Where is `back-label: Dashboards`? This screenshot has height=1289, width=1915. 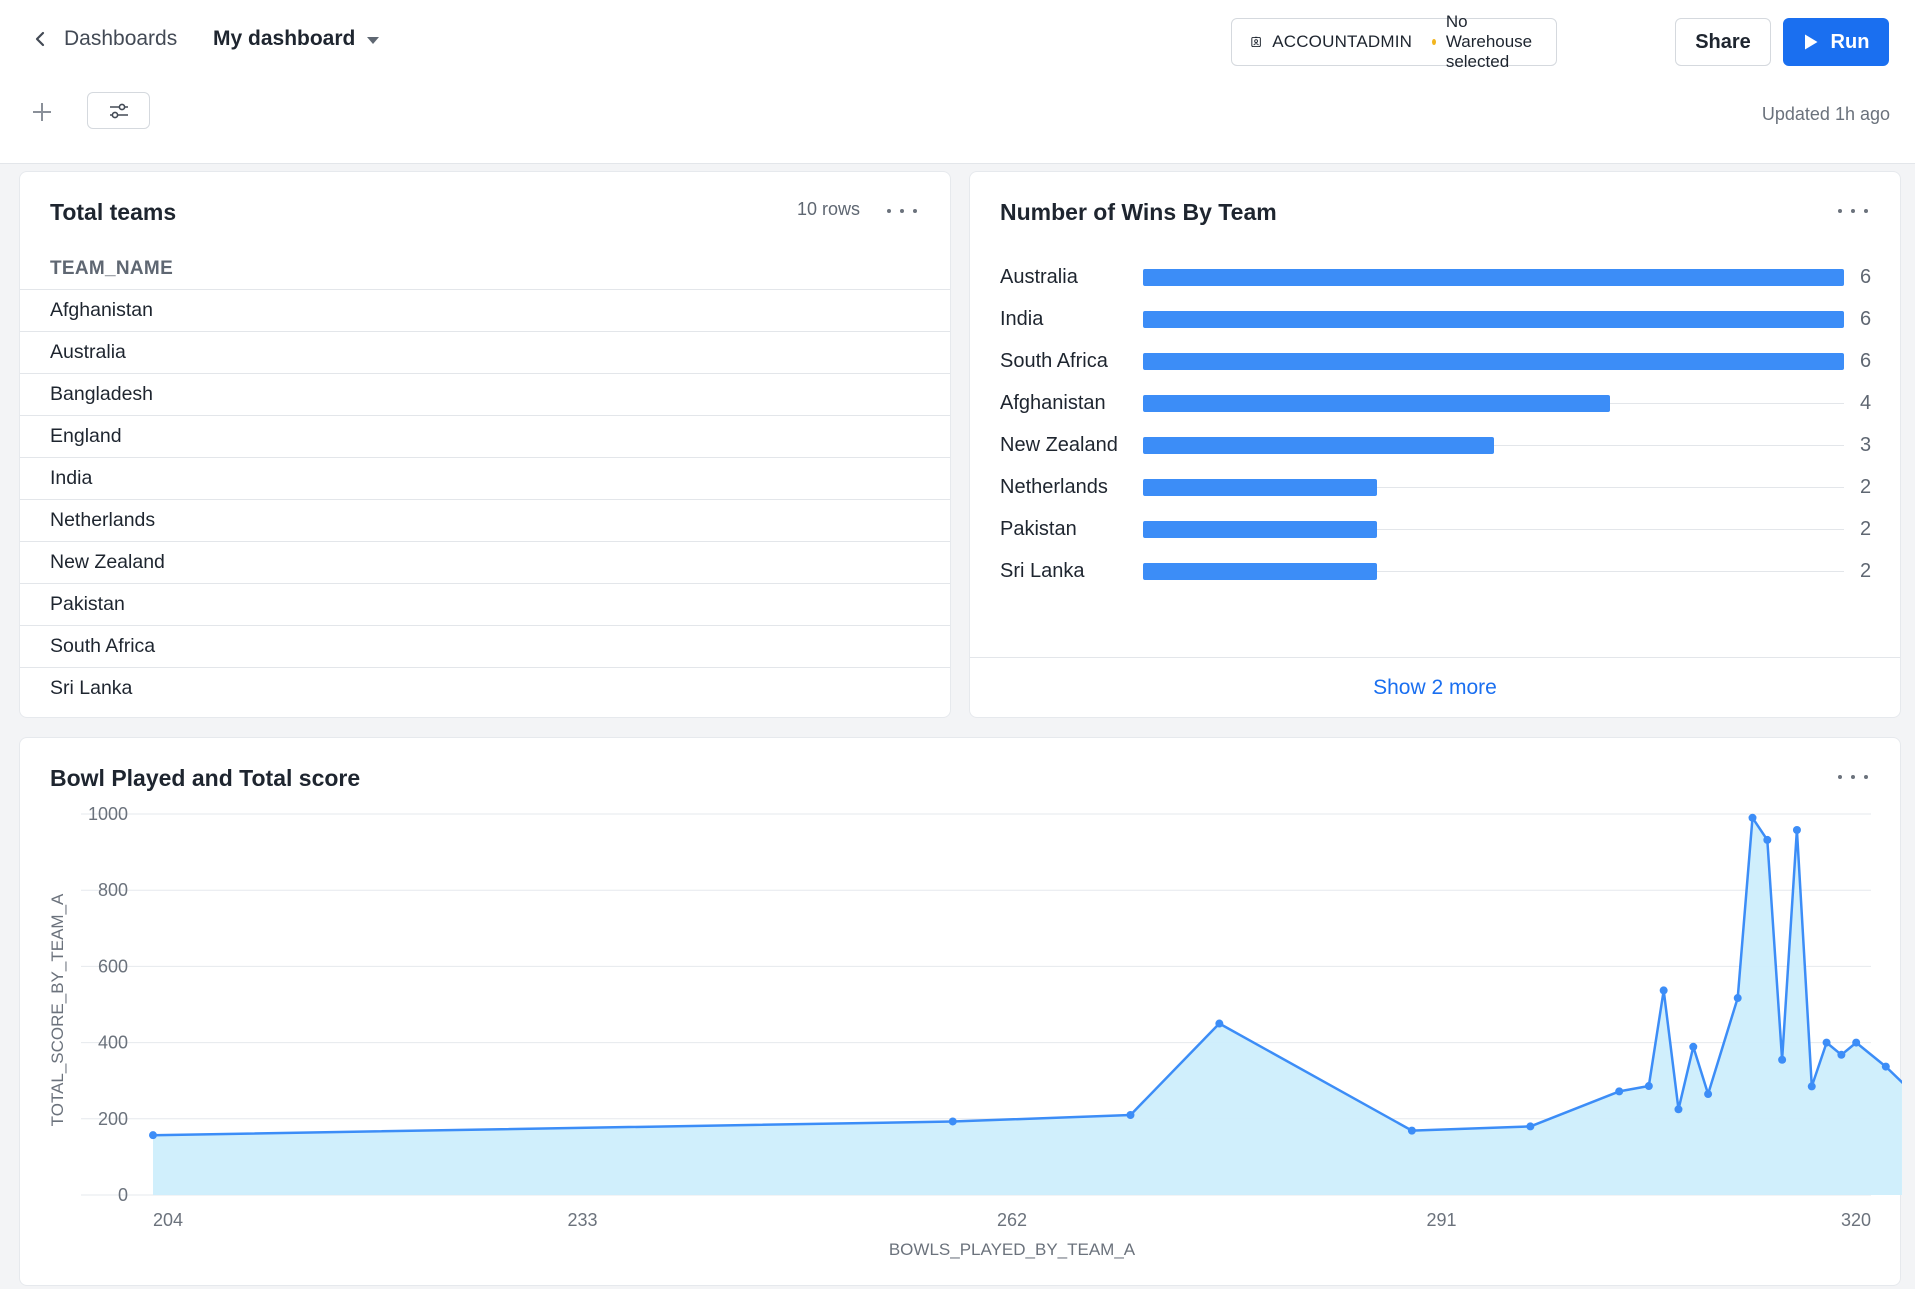
back-label: Dashboards is located at coordinates (121, 38).